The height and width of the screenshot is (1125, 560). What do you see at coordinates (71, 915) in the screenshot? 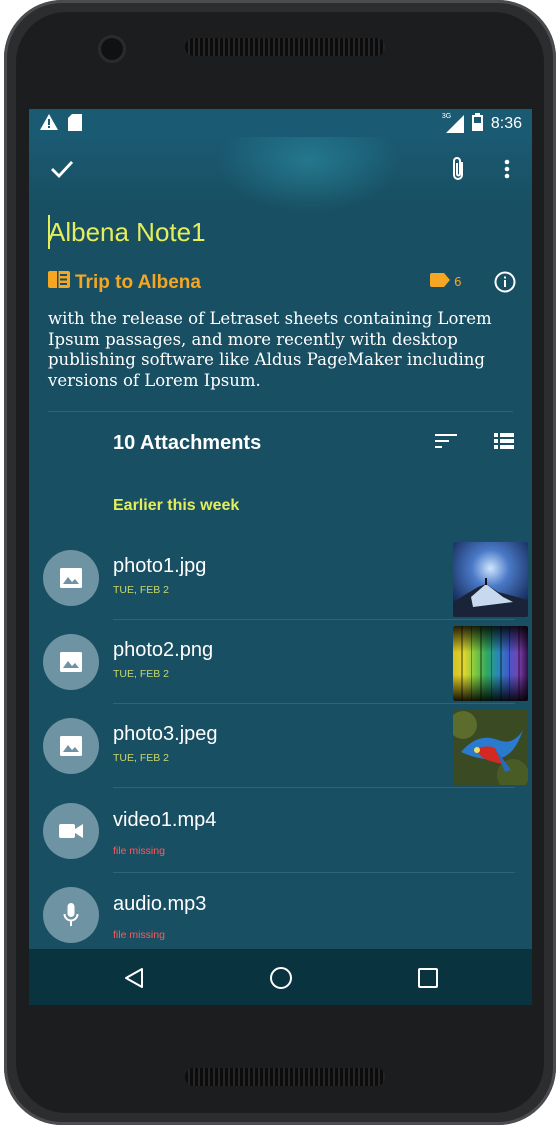
I see `mic-icon` at bounding box center [71, 915].